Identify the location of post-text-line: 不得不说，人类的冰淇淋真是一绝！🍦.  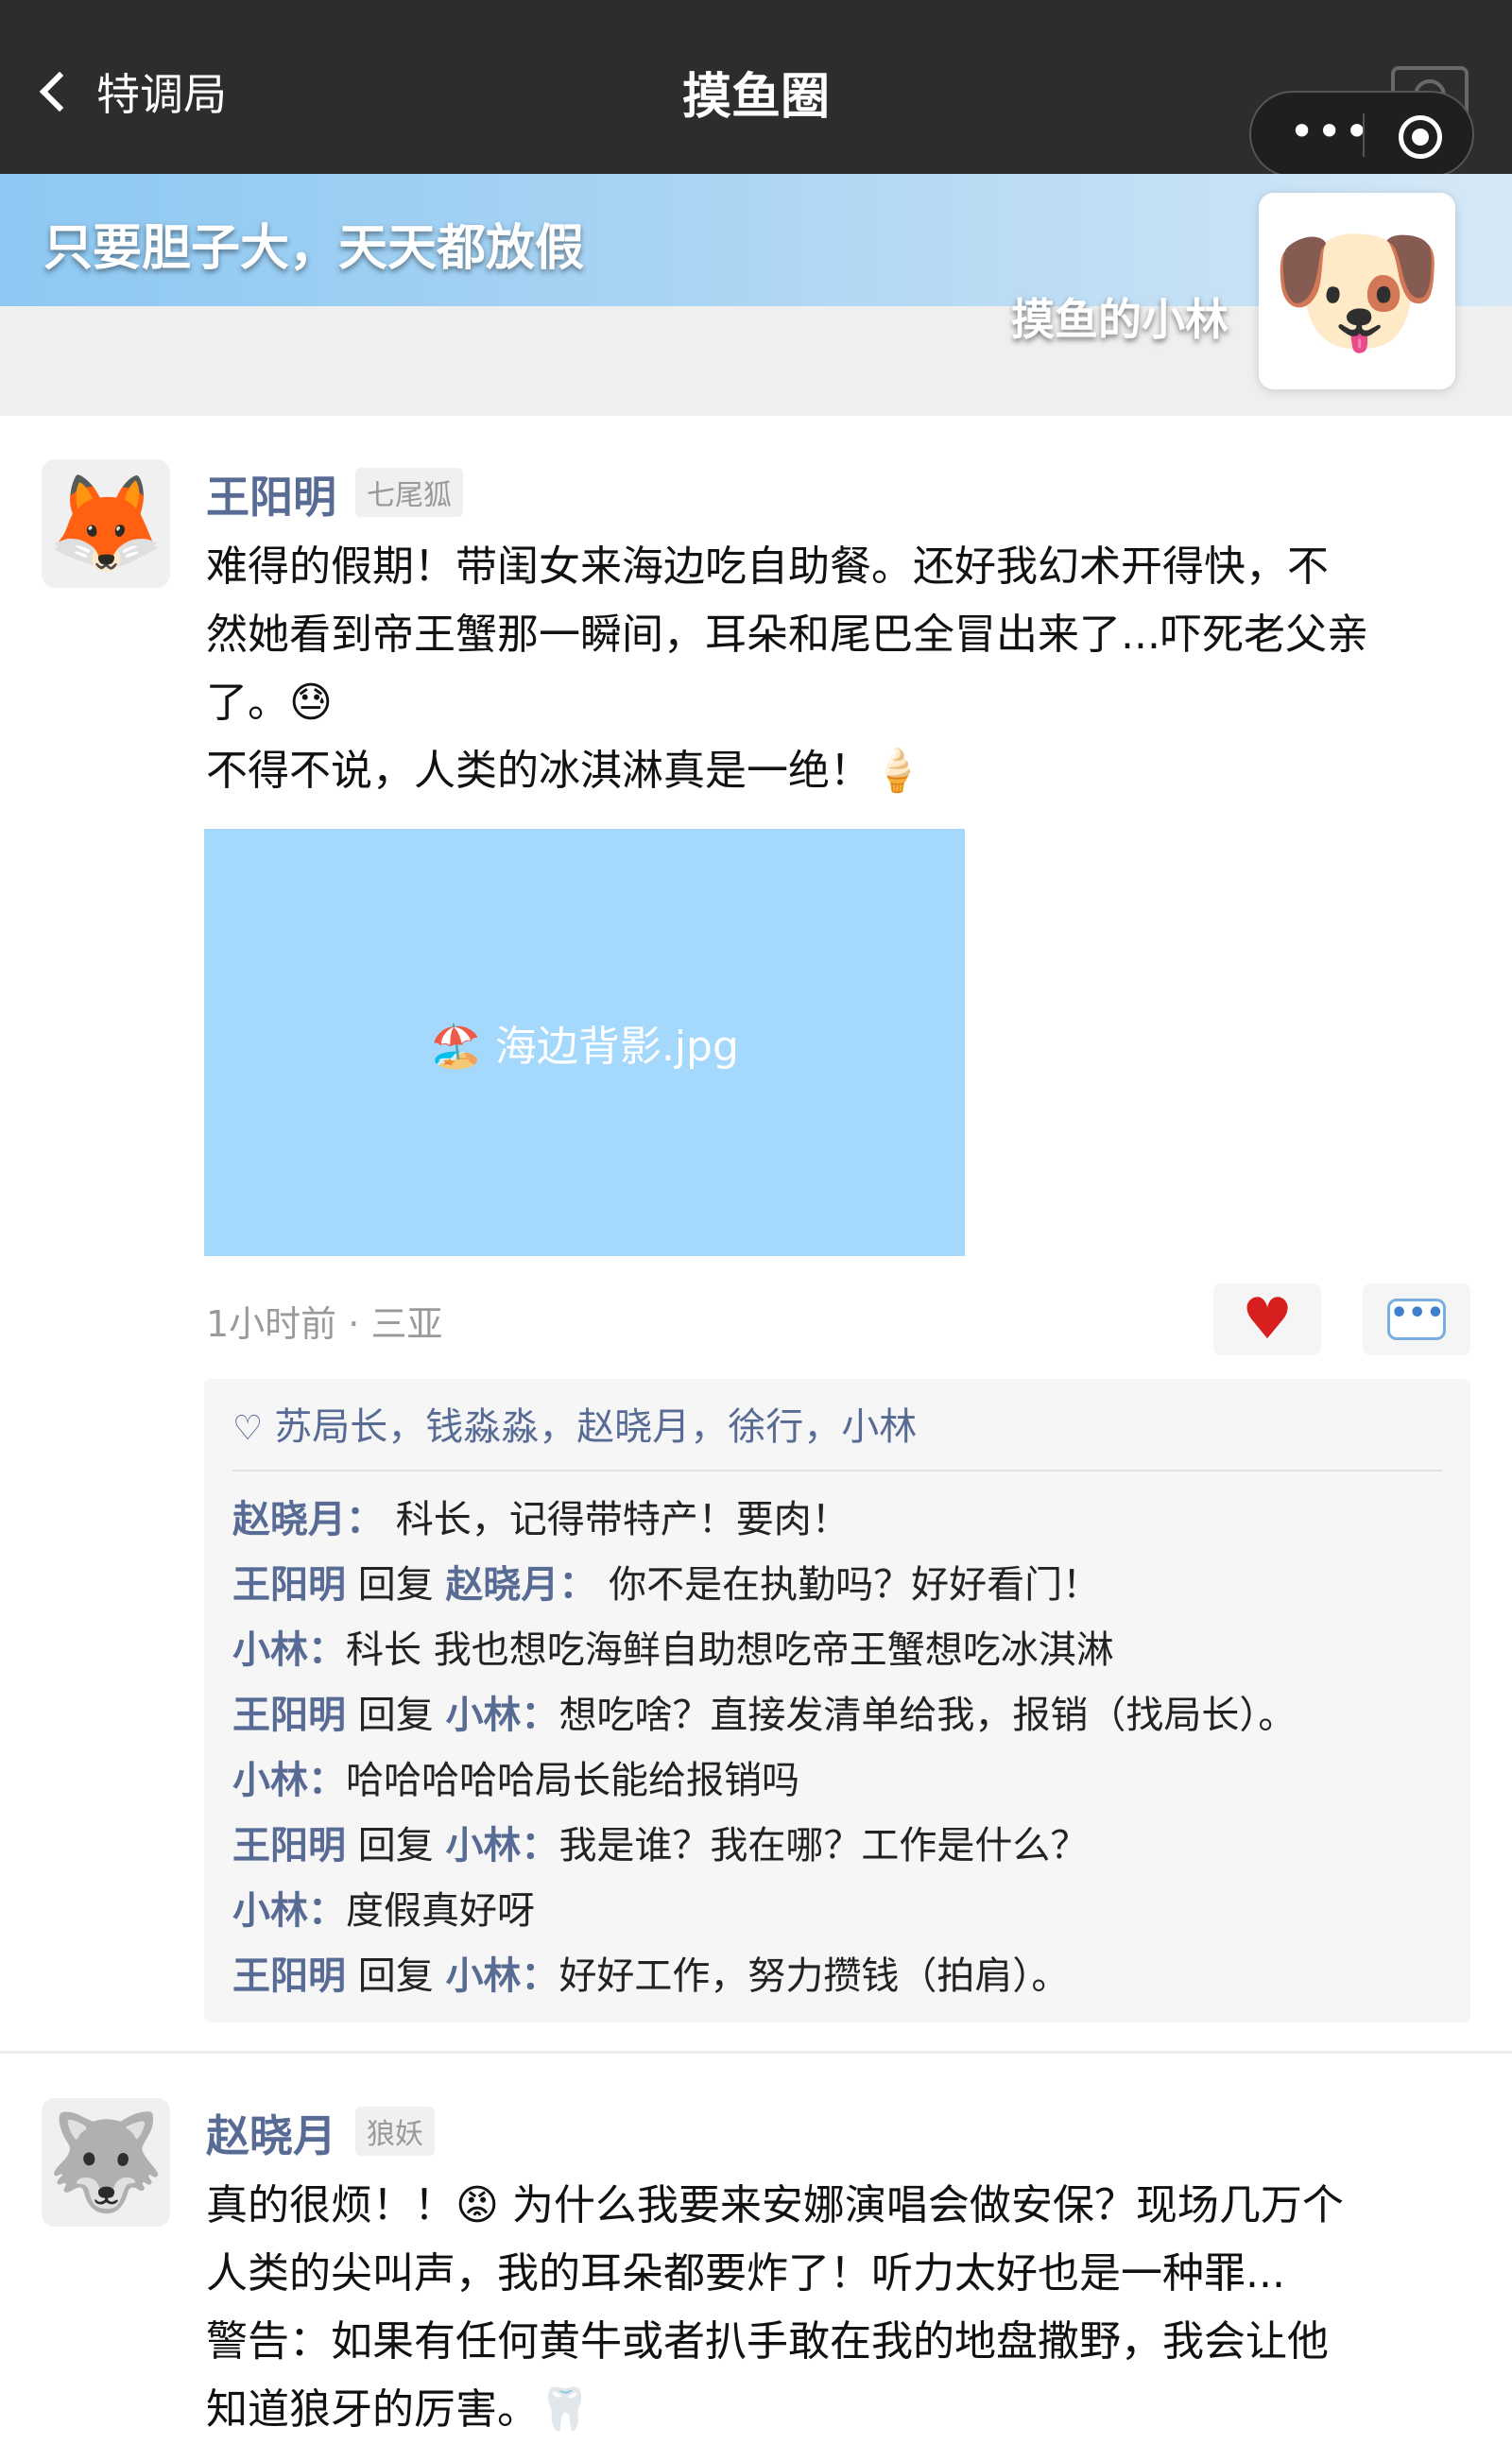
(564, 771).